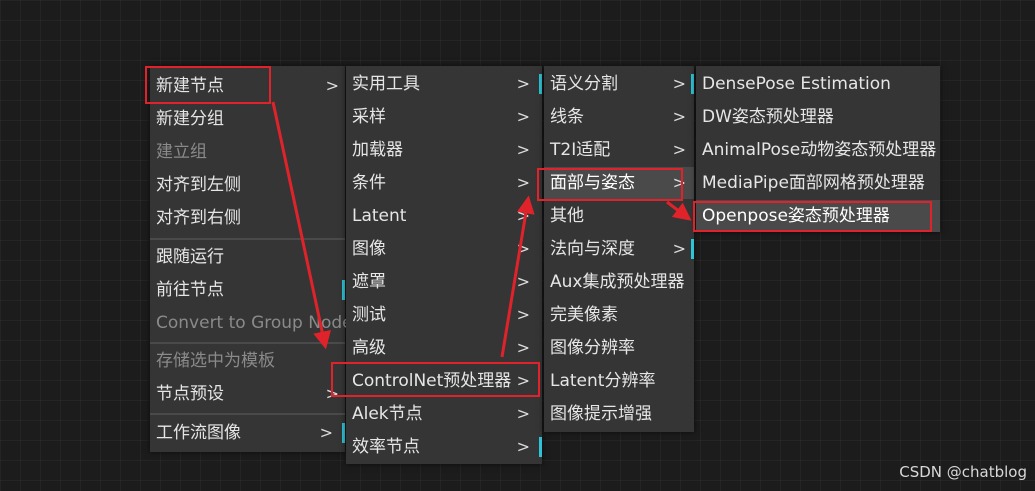 This screenshot has width=1035, height=491. What do you see at coordinates (768, 117) in the screenshot?
I see `menu-item-label: DW姿态预处理器` at bounding box center [768, 117].